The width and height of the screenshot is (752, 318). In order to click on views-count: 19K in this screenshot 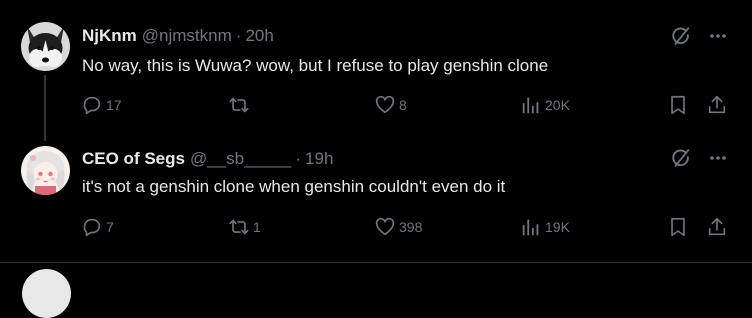, I will do `click(557, 227)`.